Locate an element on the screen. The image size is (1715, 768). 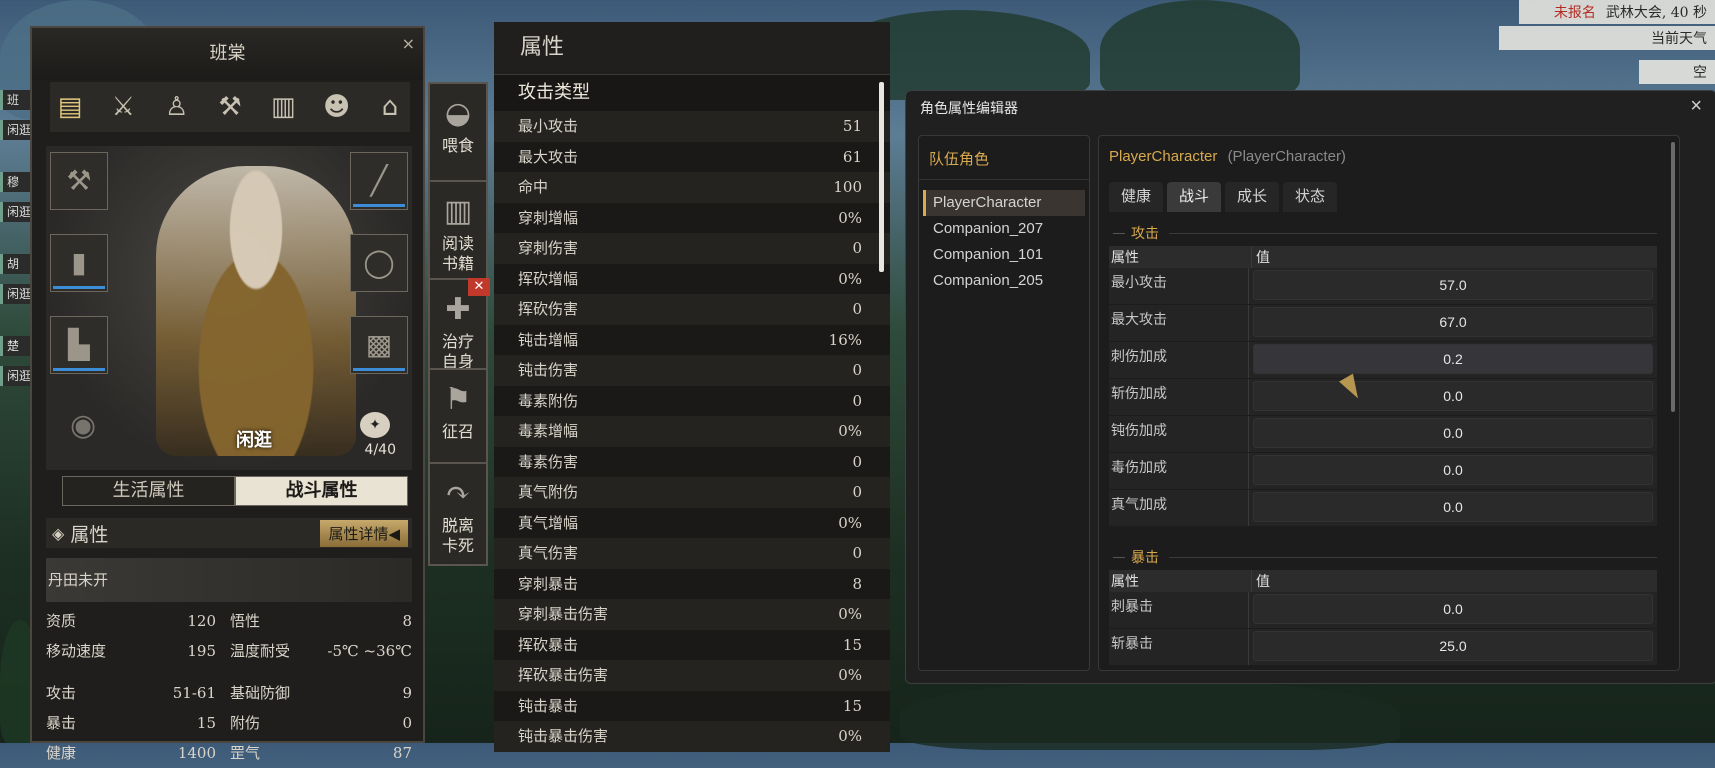
hud-event-text: 武林大会, 40 秒 is located at coordinates (1656, 13).